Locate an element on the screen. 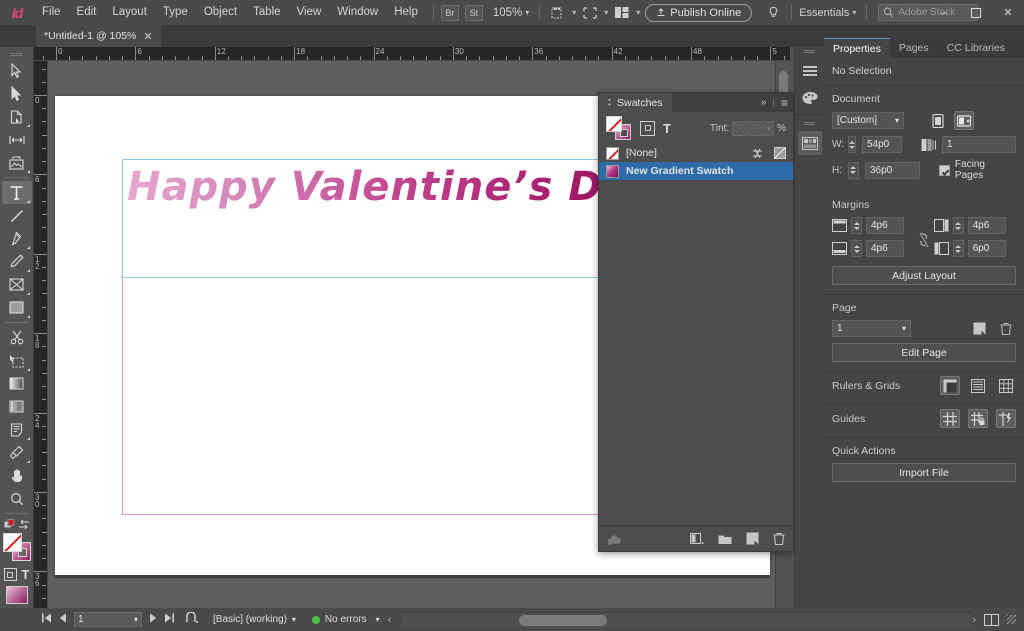  discover-bulb-icon is located at coordinates (773, 13).